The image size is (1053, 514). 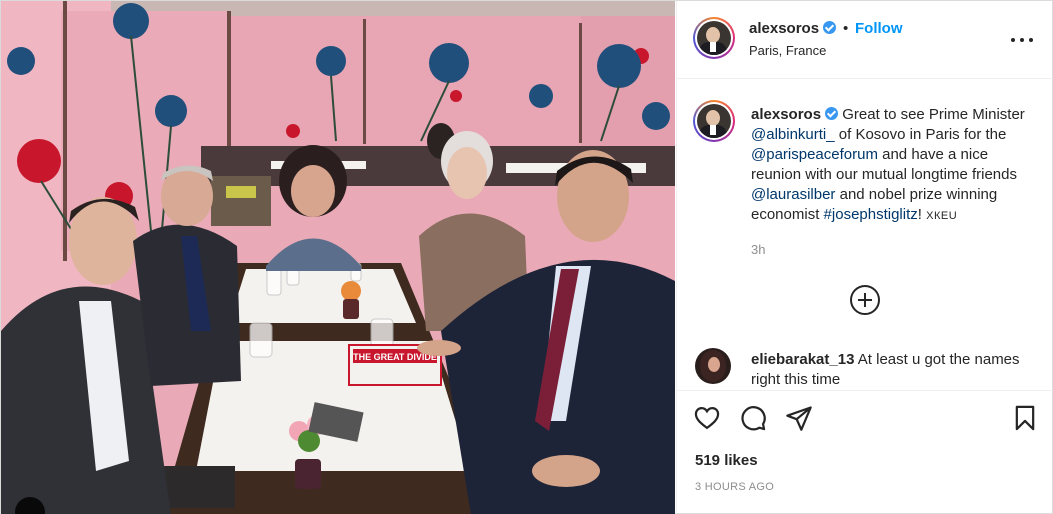 I want to click on avatar, so click(x=714, y=38).